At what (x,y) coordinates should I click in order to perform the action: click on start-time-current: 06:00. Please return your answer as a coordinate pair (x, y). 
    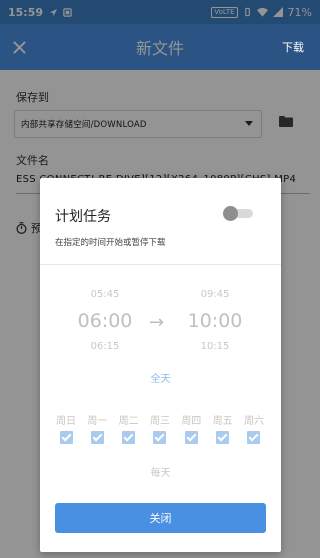
    Looking at the image, I should click on (105, 321).